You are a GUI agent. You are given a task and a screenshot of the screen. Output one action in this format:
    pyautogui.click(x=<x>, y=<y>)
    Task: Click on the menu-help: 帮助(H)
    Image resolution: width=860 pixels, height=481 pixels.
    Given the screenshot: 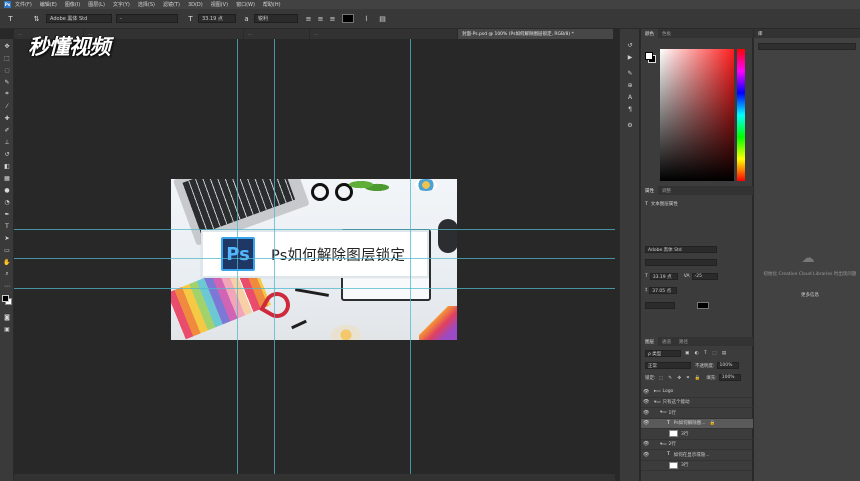 What is the action you would take?
    pyautogui.click(x=272, y=4)
    